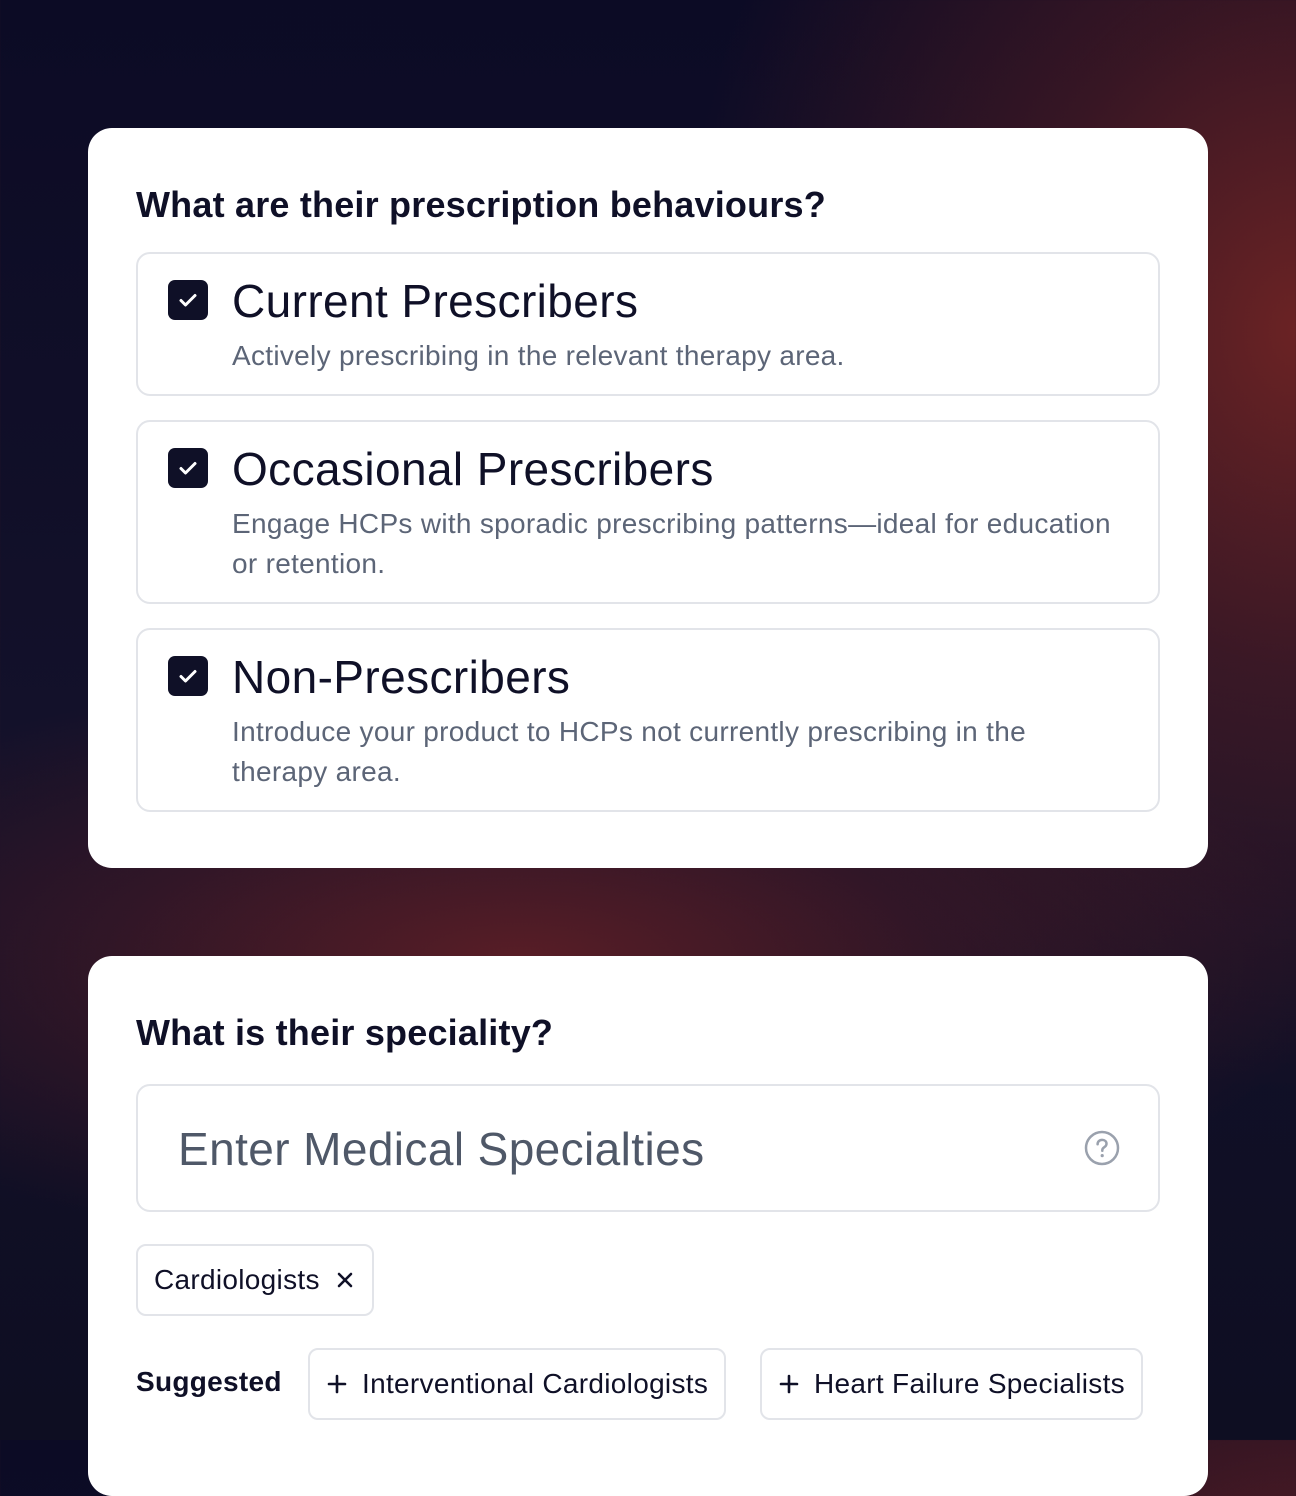  I want to click on close-icon, so click(345, 1280).